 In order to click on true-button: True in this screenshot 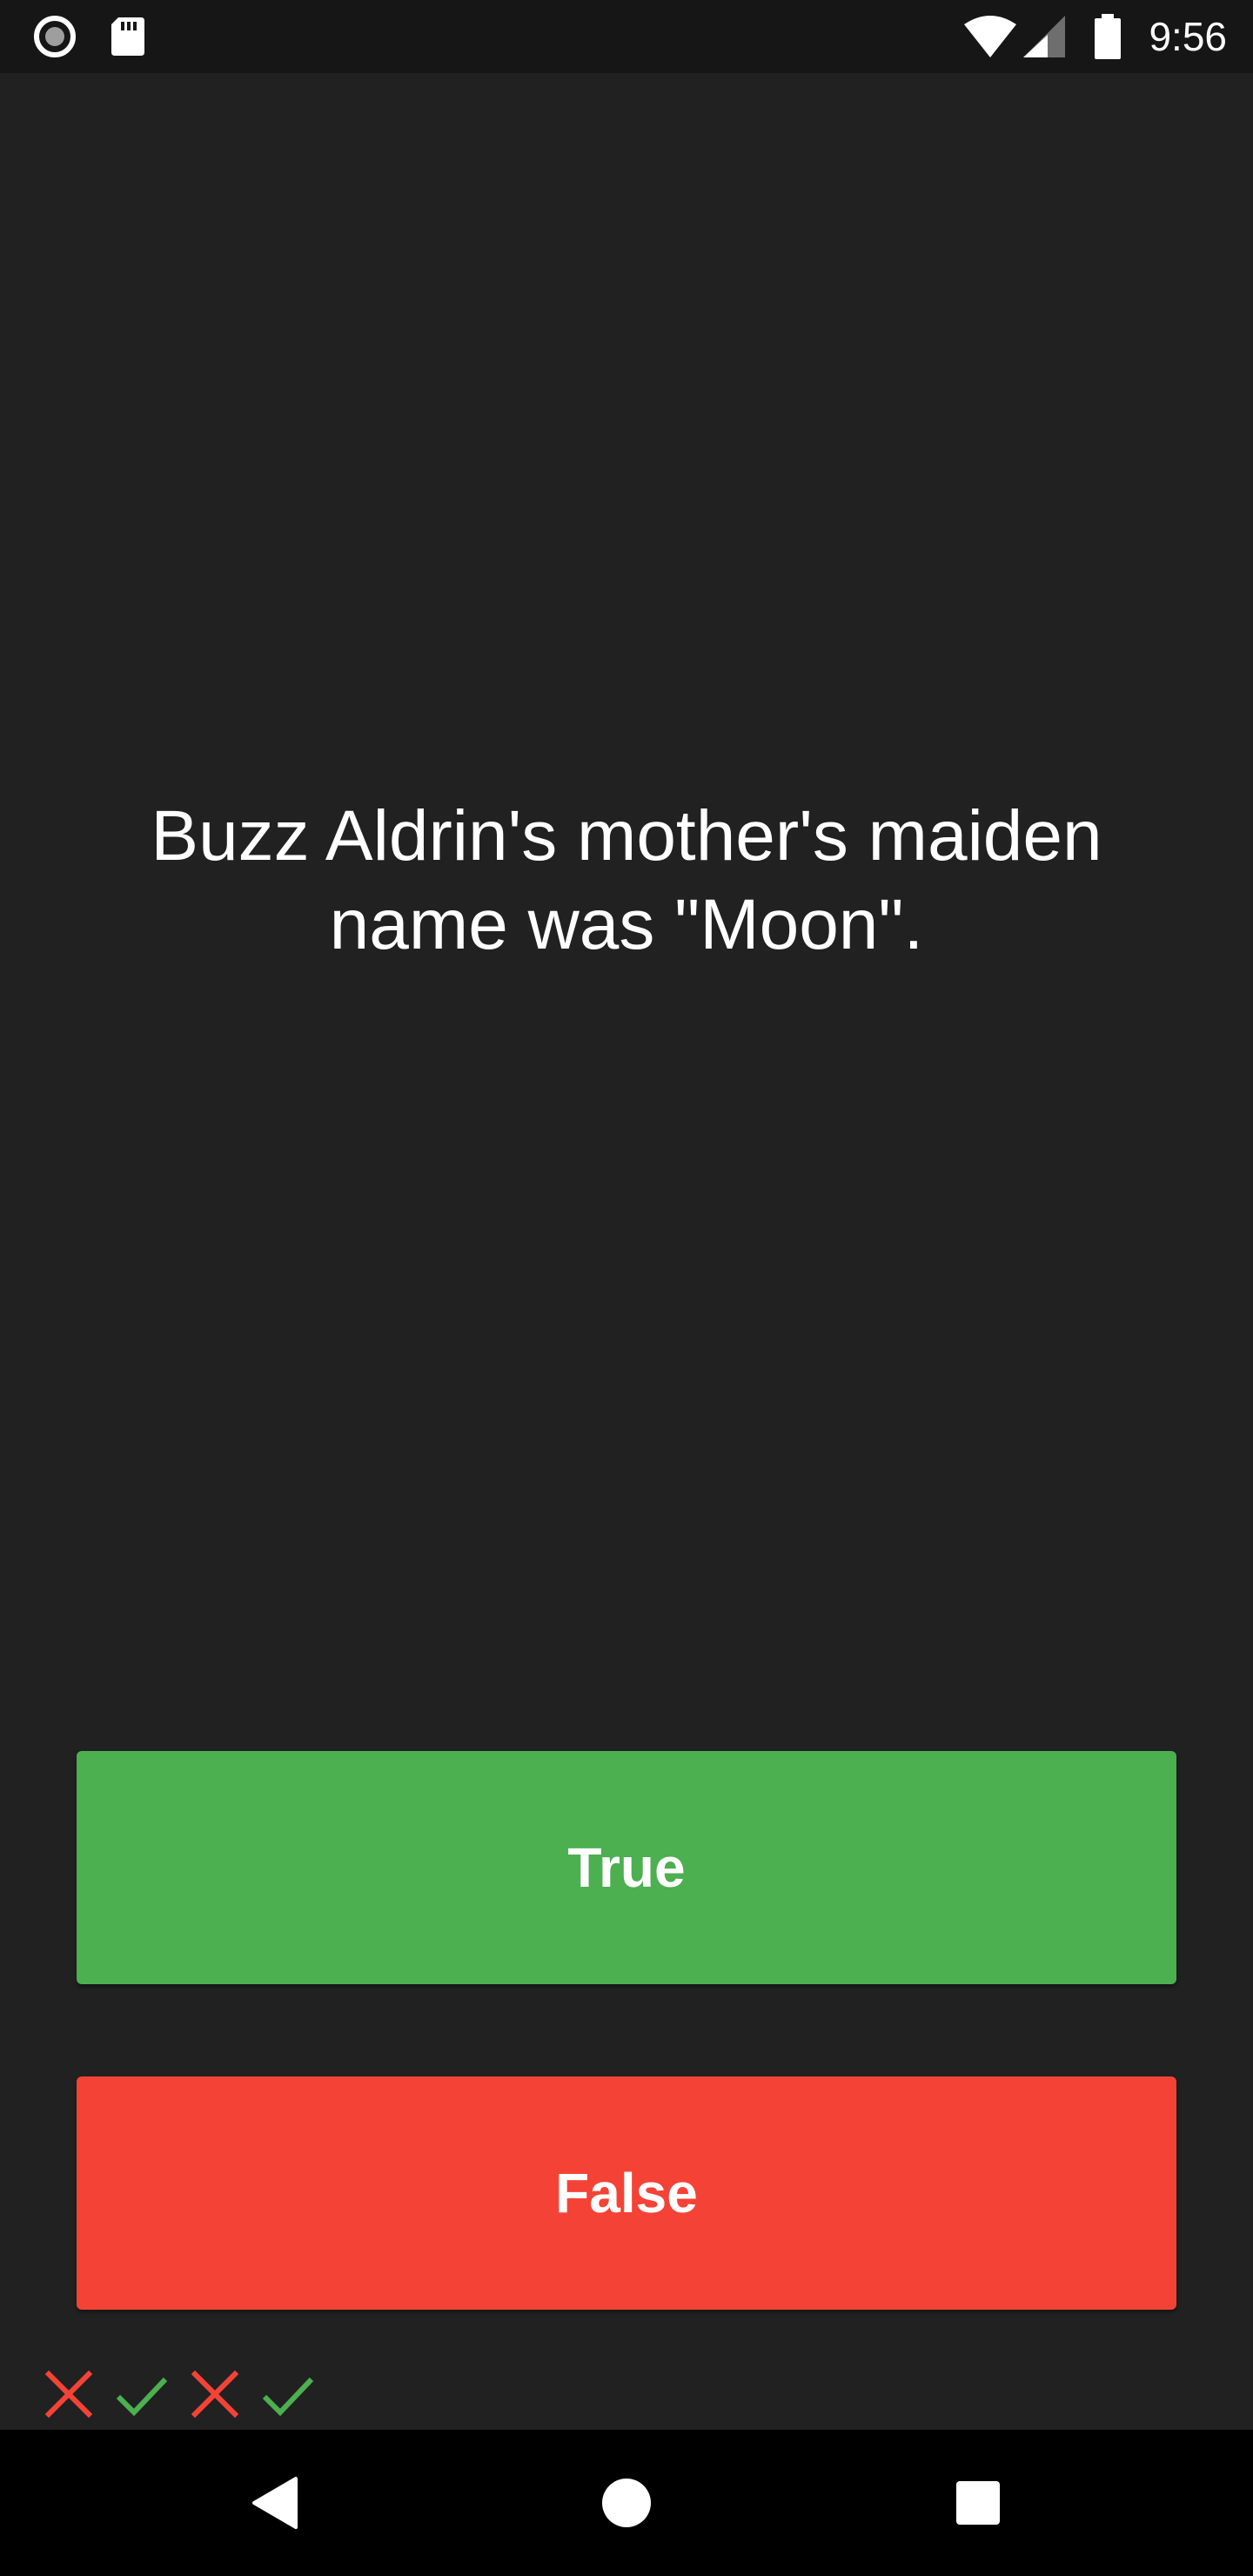, I will do `click(626, 1868)`.